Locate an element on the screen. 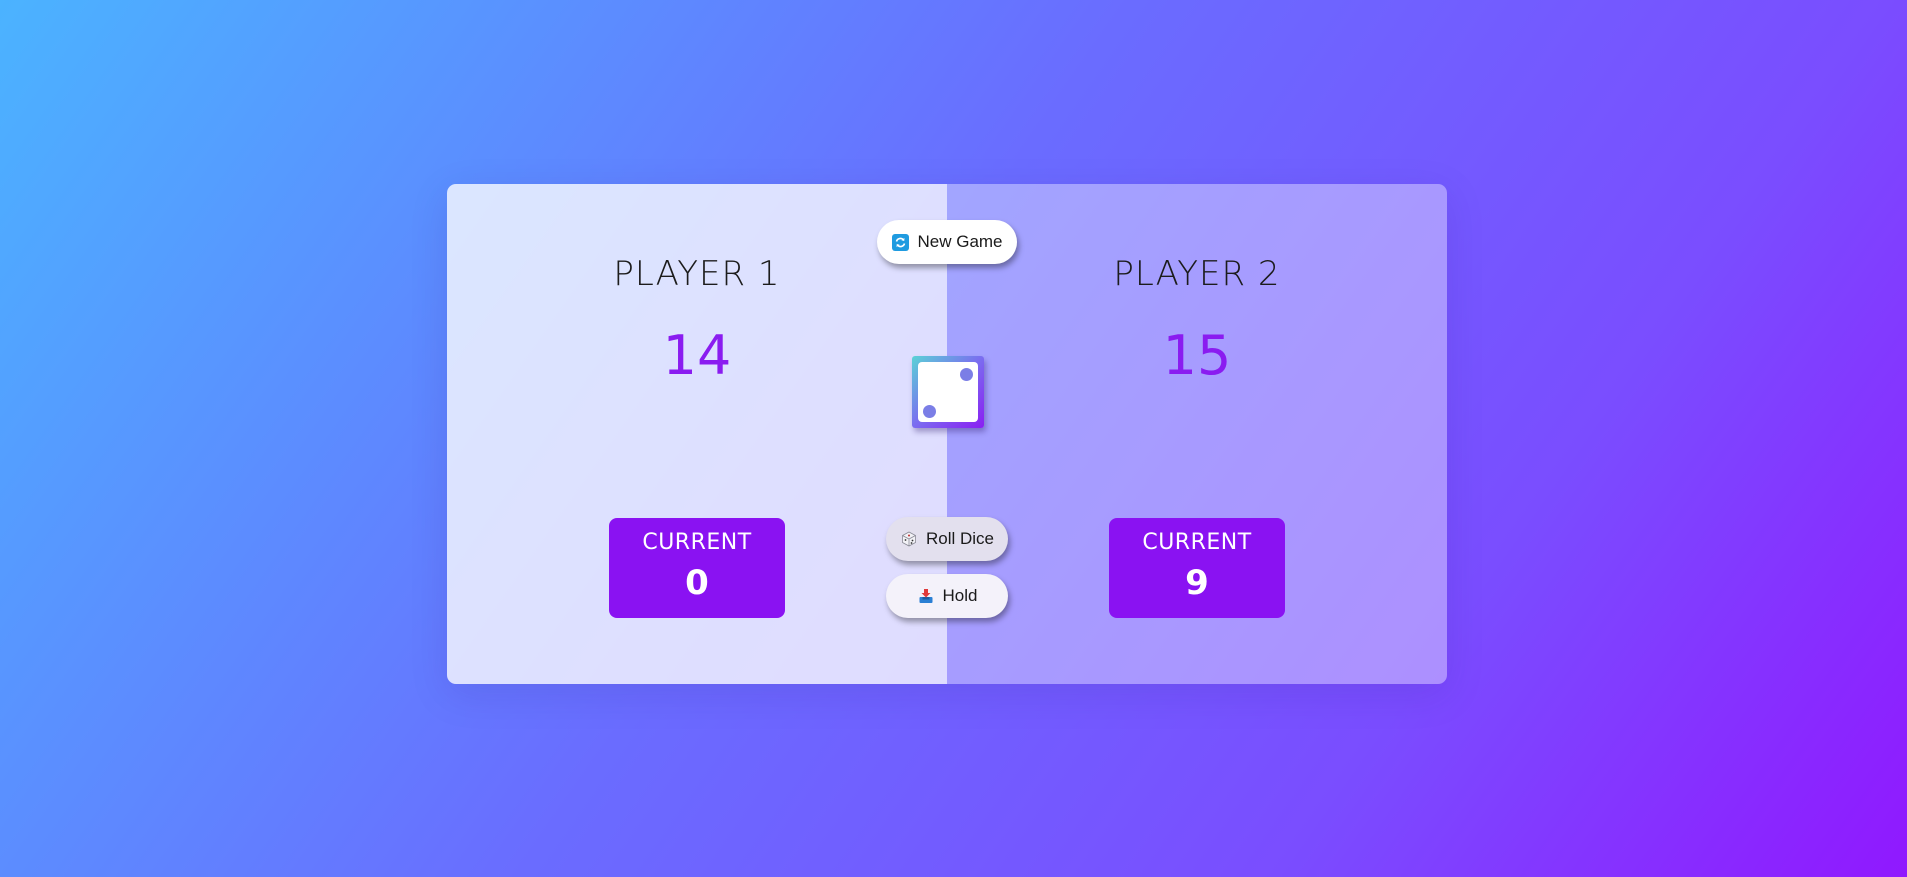  hold-button: Hold is located at coordinates (947, 596).